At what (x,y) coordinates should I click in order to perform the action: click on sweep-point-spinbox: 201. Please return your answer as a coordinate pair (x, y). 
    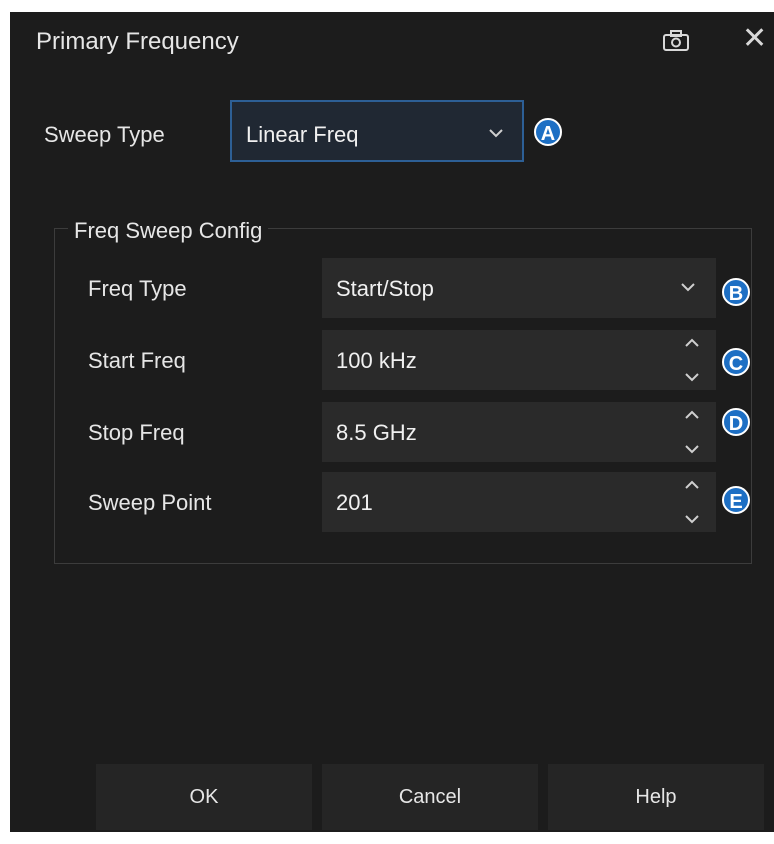
    Looking at the image, I should click on (519, 502).